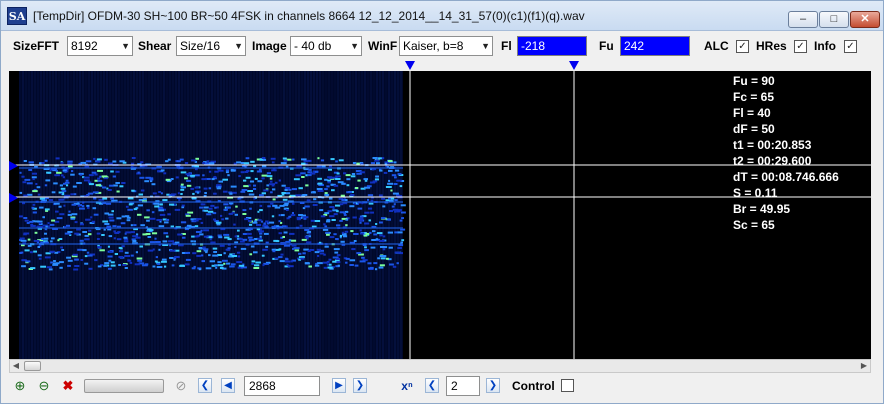 The height and width of the screenshot is (404, 884). Describe the element at coordinates (463, 386) in the screenshot. I see `multiplier-field: 2` at that location.